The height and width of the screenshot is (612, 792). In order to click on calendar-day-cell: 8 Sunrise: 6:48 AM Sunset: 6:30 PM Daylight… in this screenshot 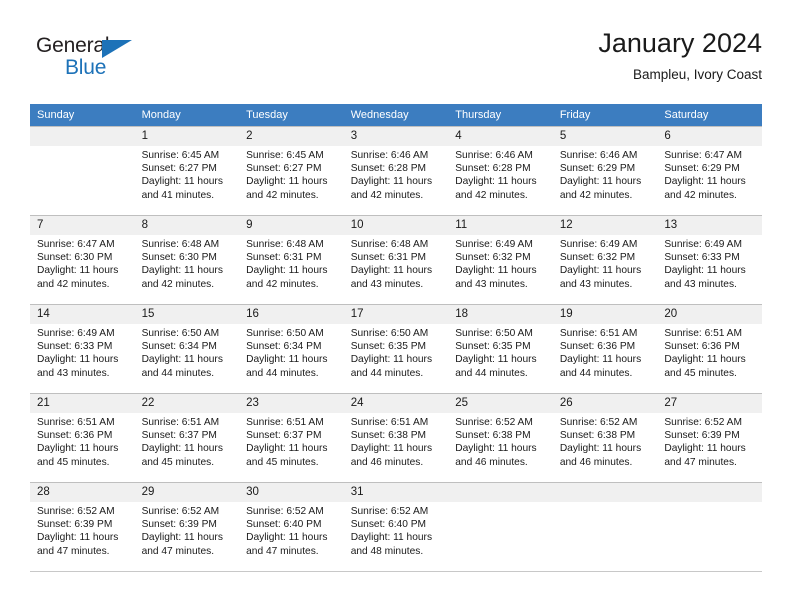, I will do `click(187, 260)`.